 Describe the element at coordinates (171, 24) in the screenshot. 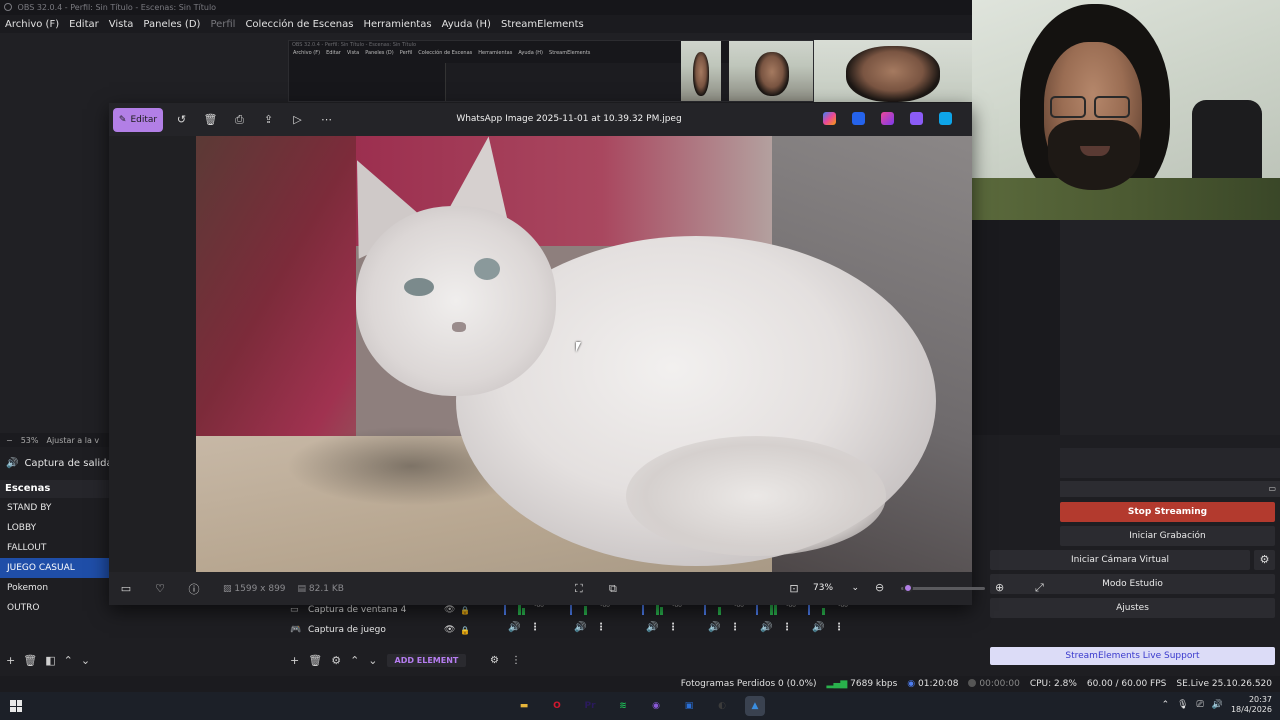

I see `menu-paneles: Paneles (D)` at that location.